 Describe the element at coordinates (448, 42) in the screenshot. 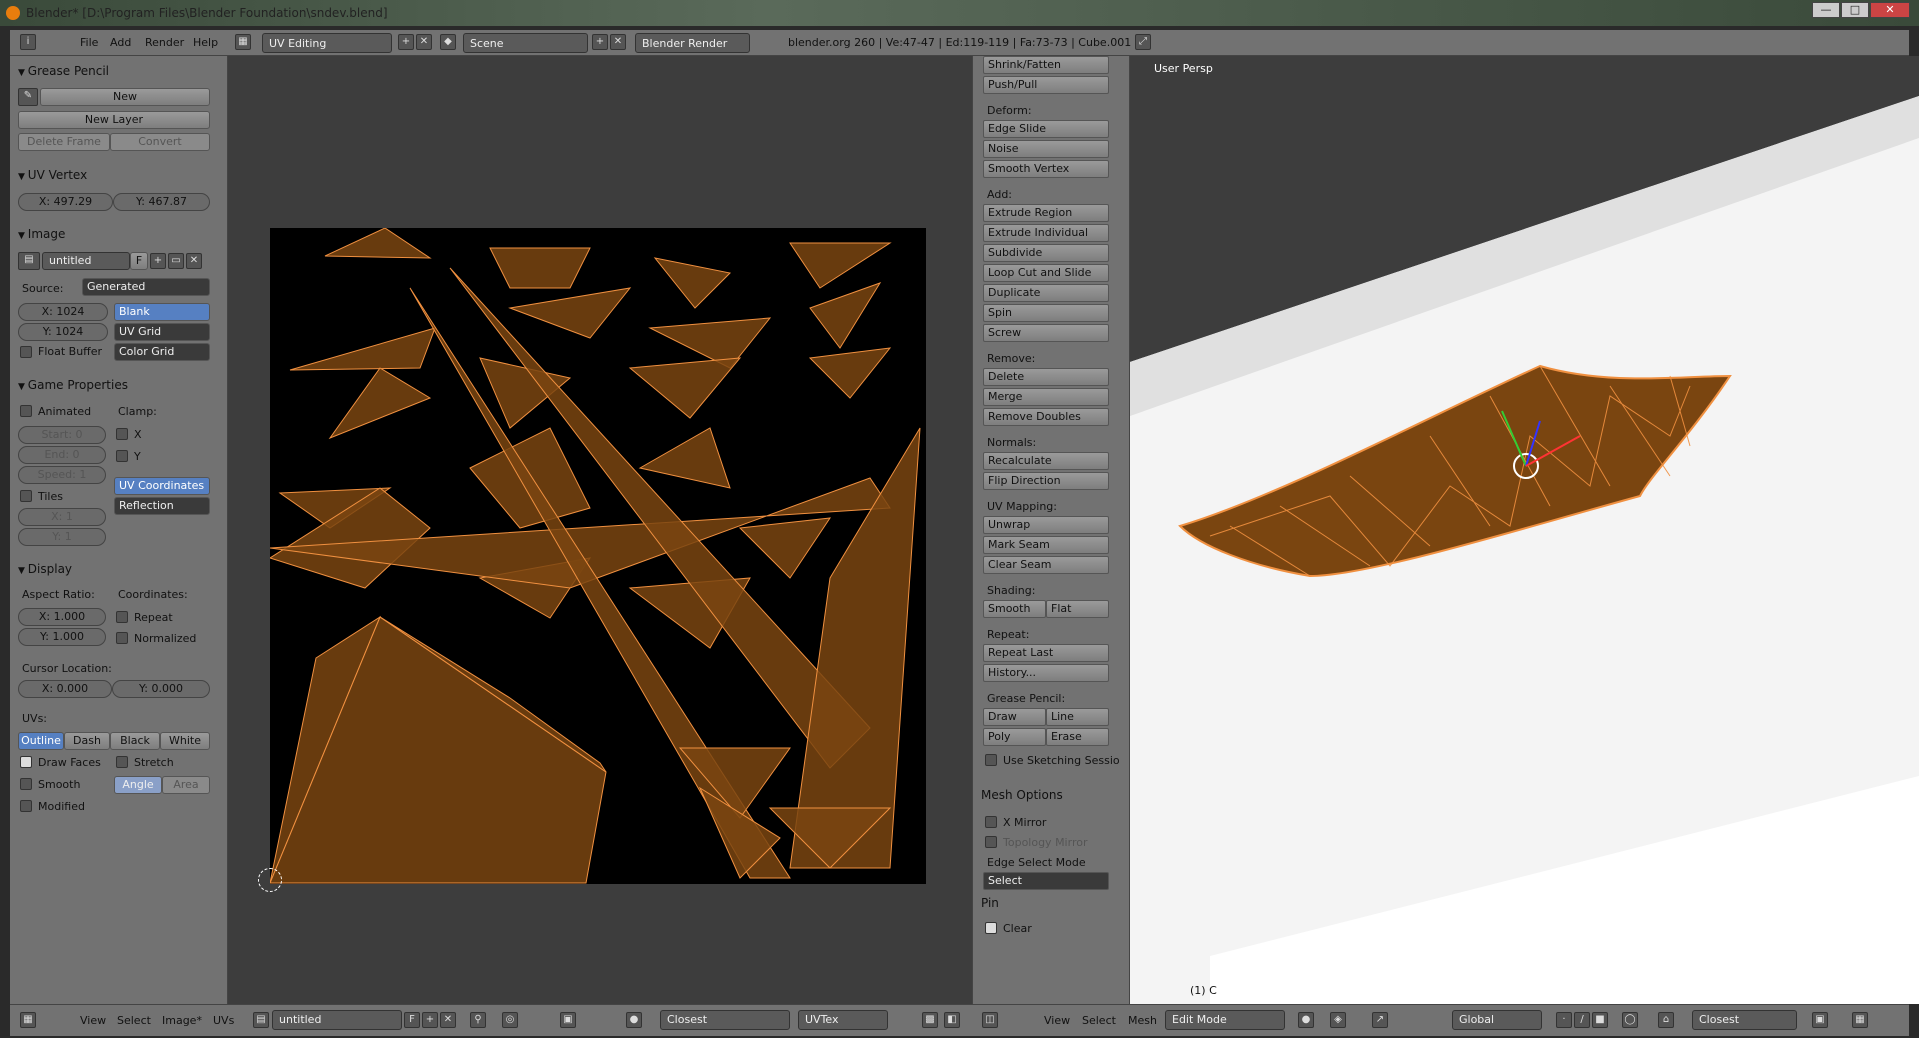

I see `scene-icon: ◆` at that location.